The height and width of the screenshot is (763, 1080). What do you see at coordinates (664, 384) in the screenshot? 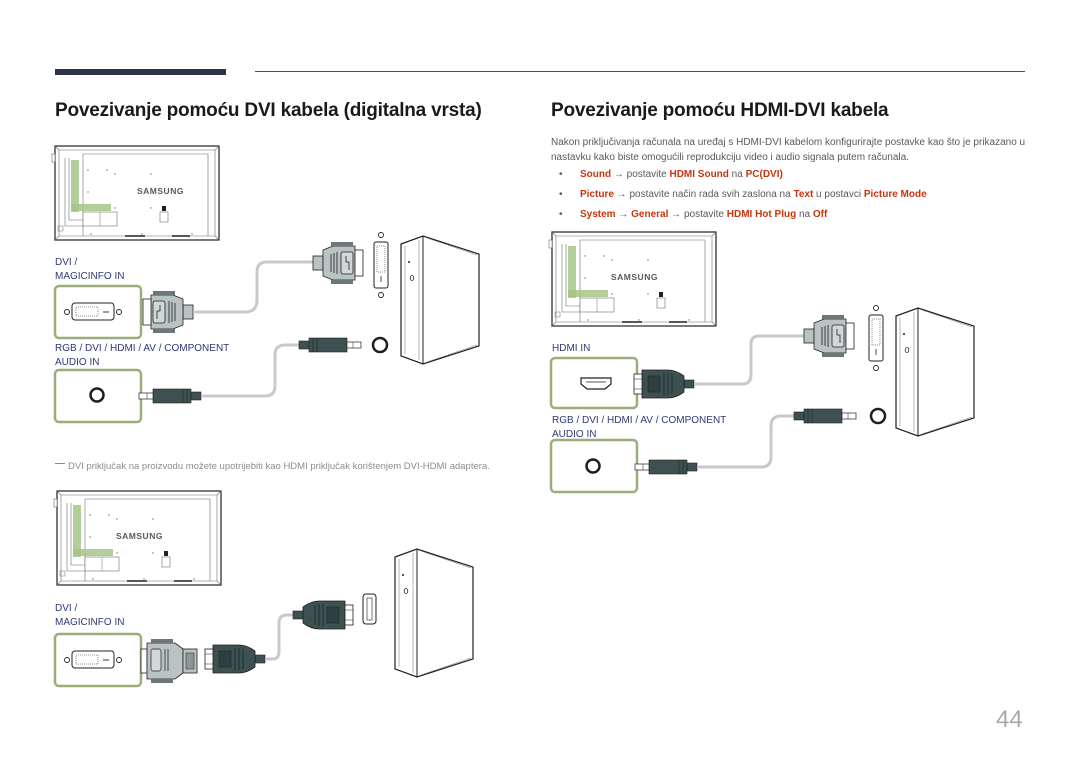
I see `hdmi-plug-monitor-side` at bounding box center [664, 384].